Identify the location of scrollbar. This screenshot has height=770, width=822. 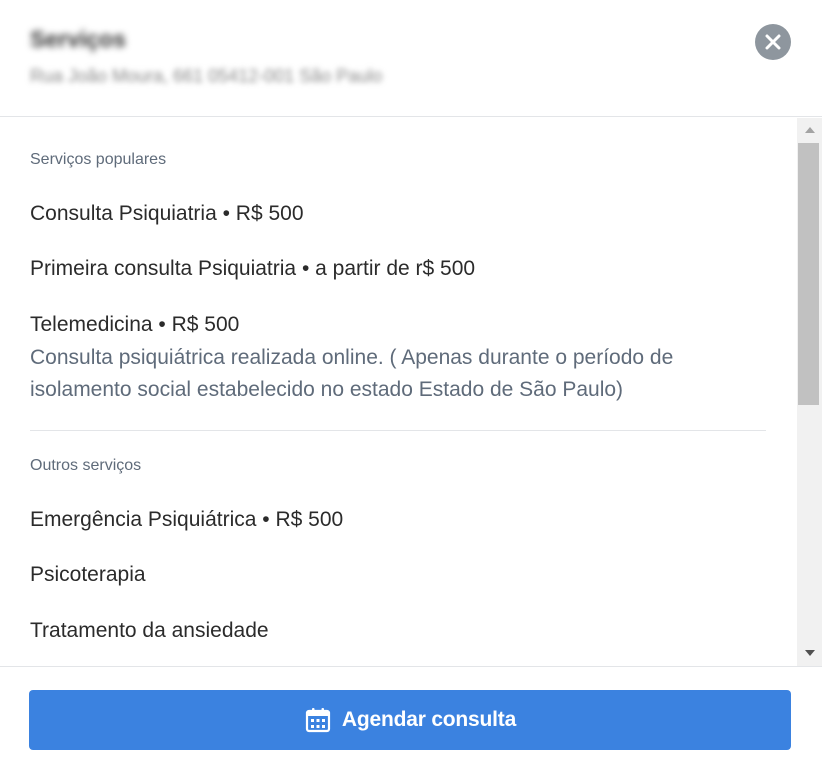
(809, 392).